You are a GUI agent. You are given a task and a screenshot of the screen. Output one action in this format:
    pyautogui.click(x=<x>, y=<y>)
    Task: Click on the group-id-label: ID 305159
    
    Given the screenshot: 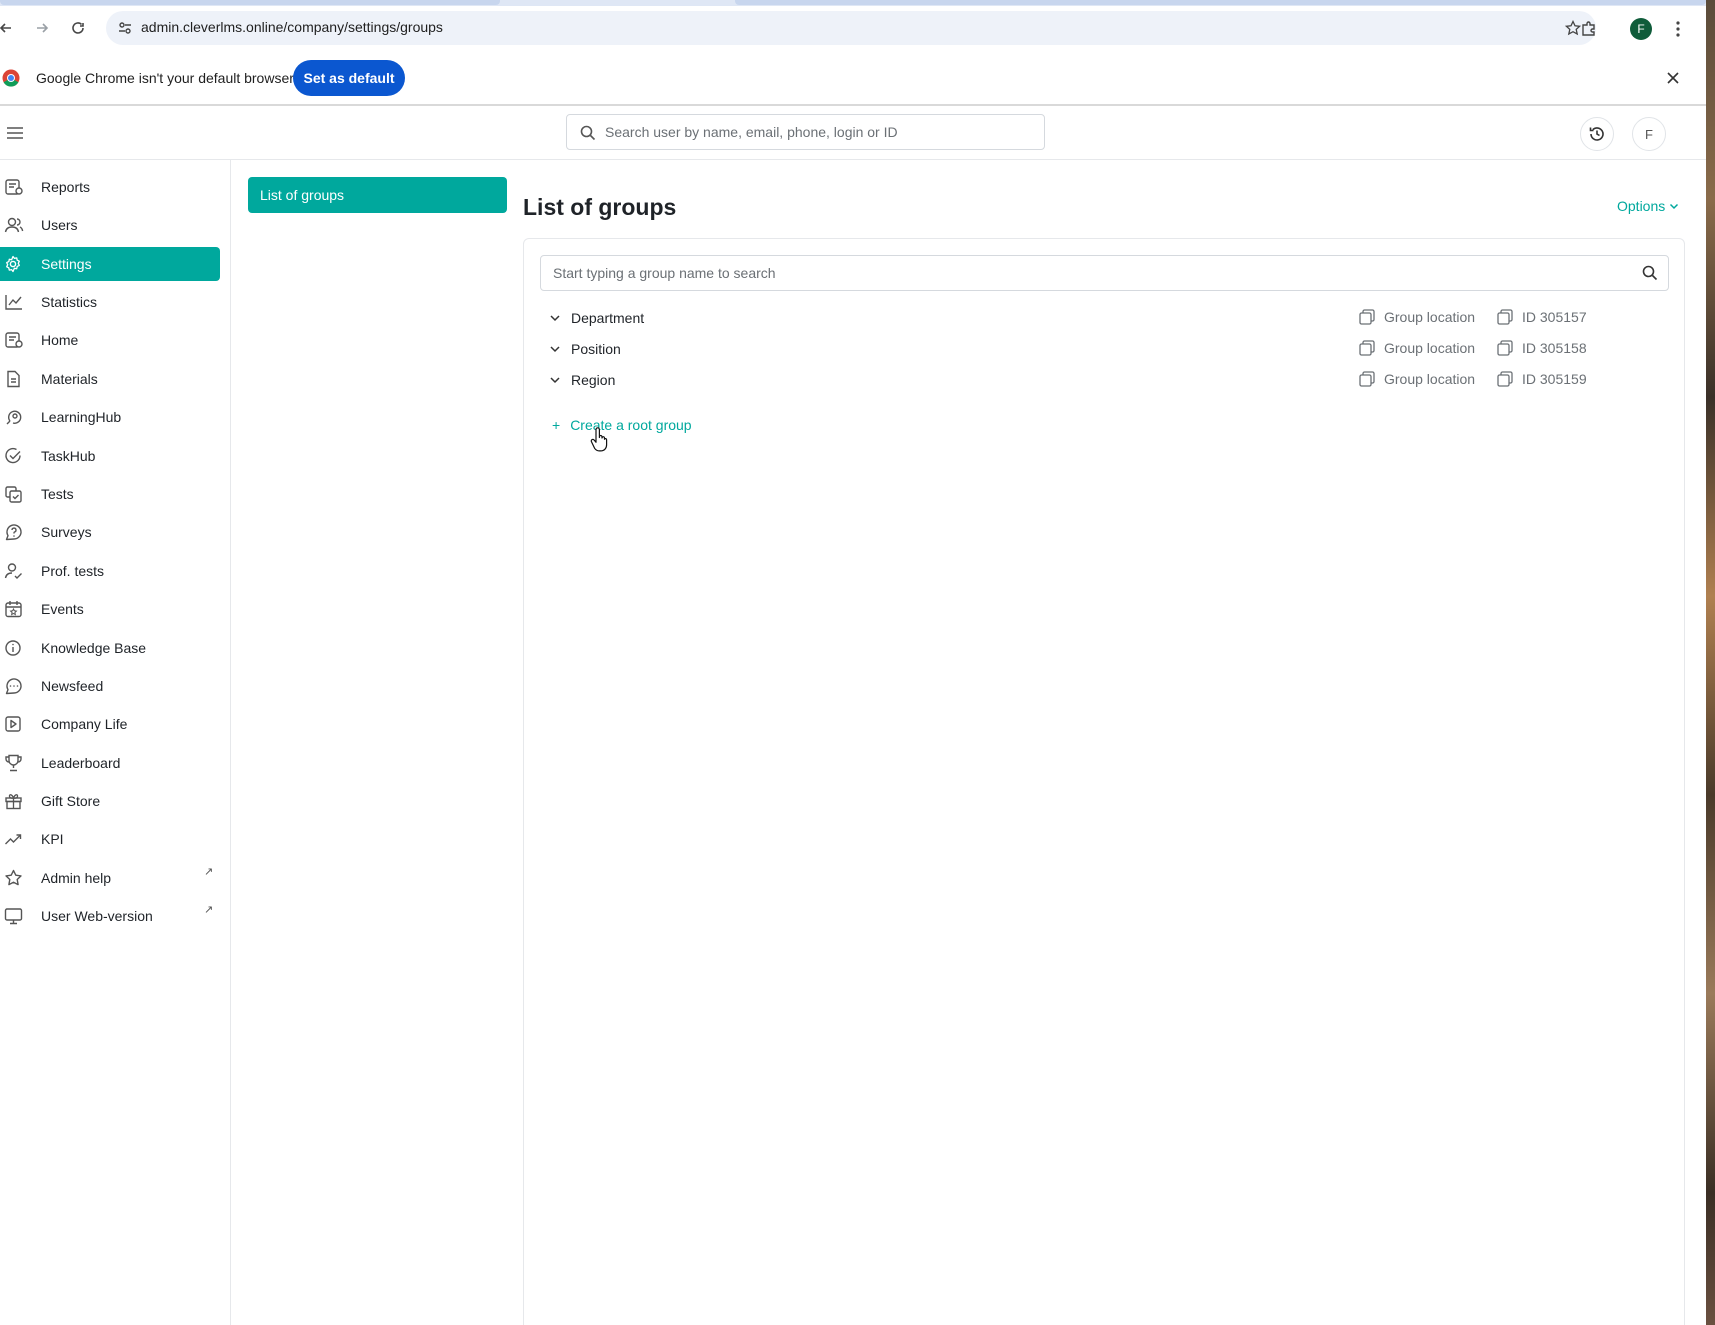 What is the action you would take?
    pyautogui.click(x=1554, y=379)
    